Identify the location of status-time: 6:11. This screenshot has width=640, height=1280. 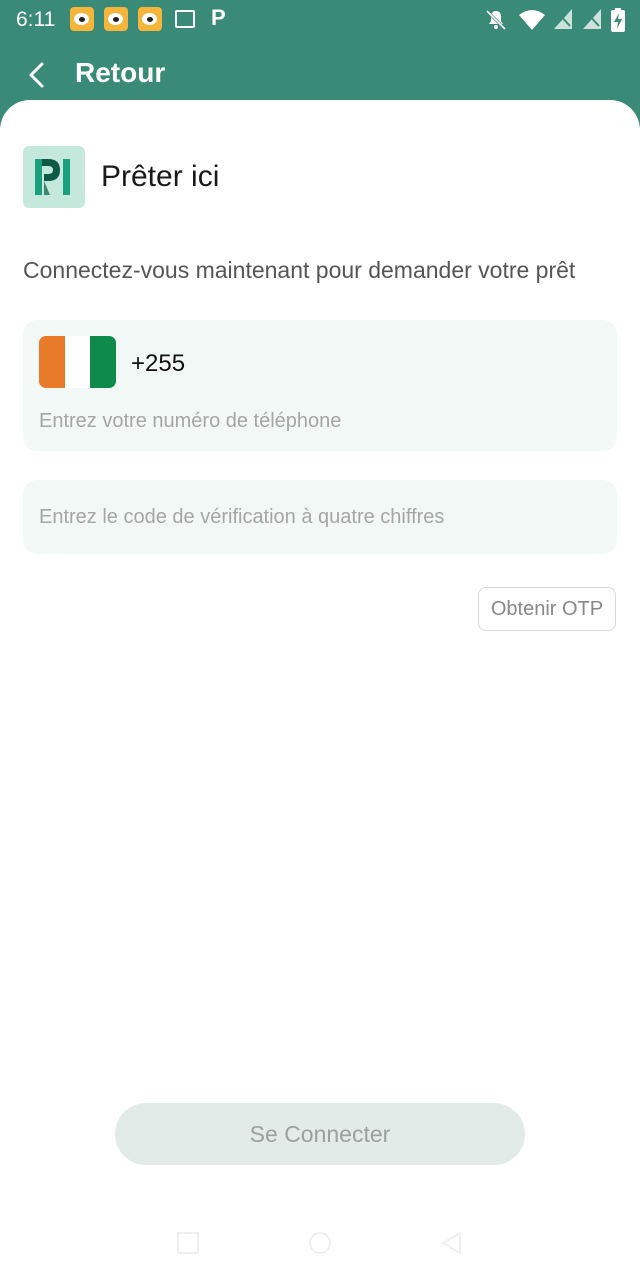
(36, 19).